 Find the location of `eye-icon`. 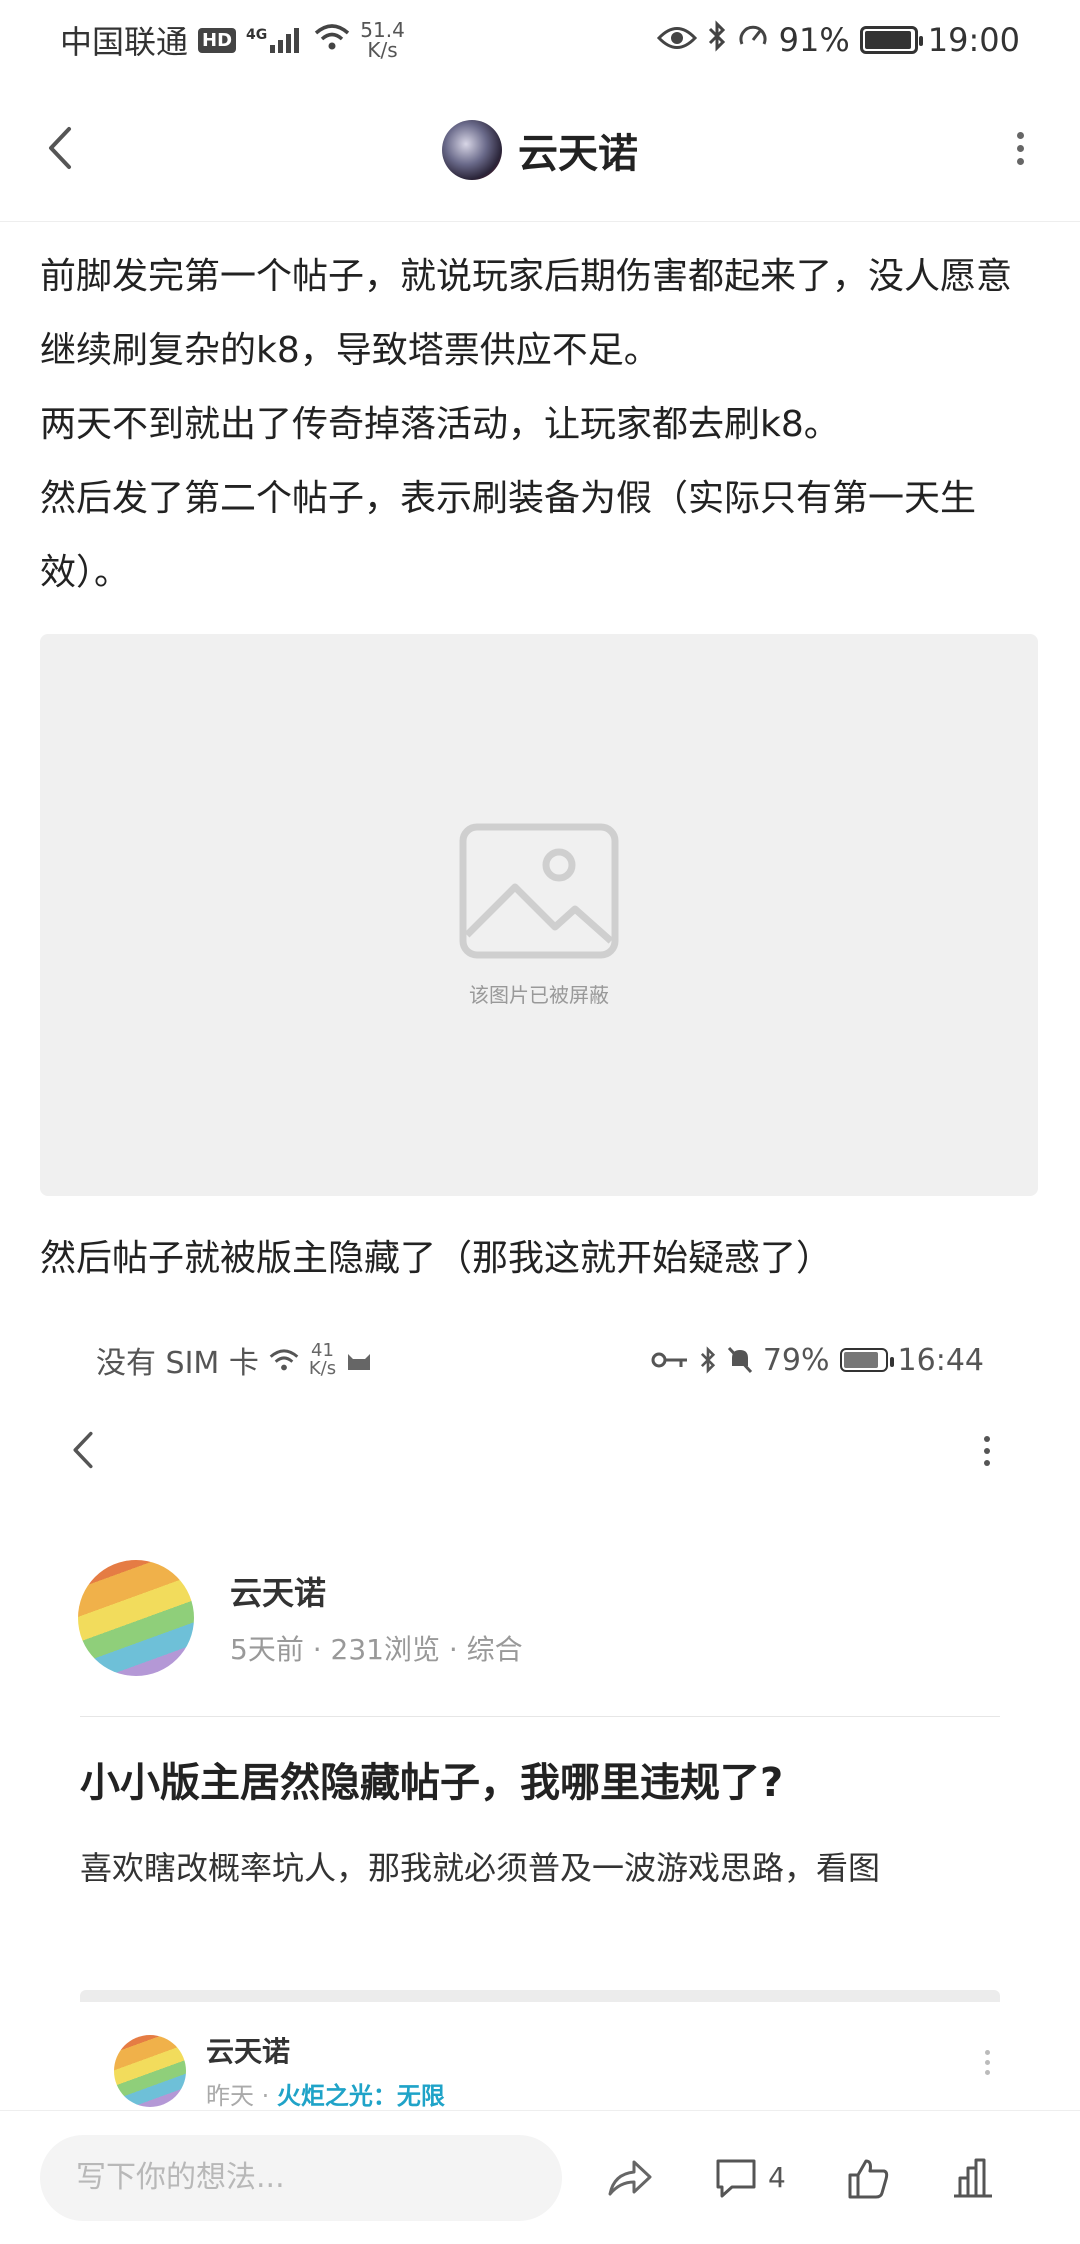

eye-icon is located at coordinates (676, 40).